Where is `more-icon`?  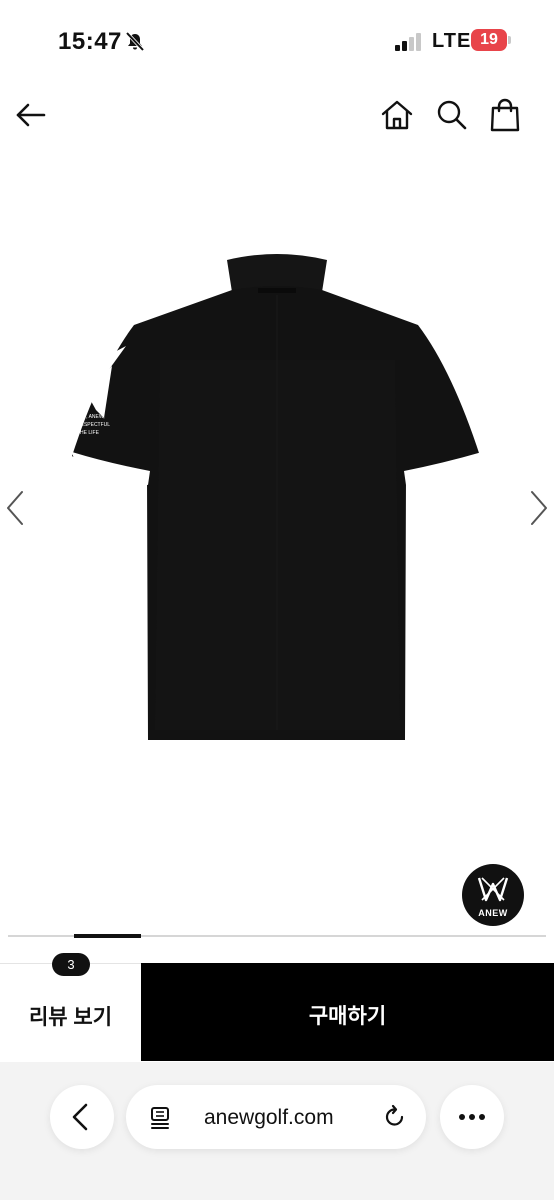 more-icon is located at coordinates (472, 1117).